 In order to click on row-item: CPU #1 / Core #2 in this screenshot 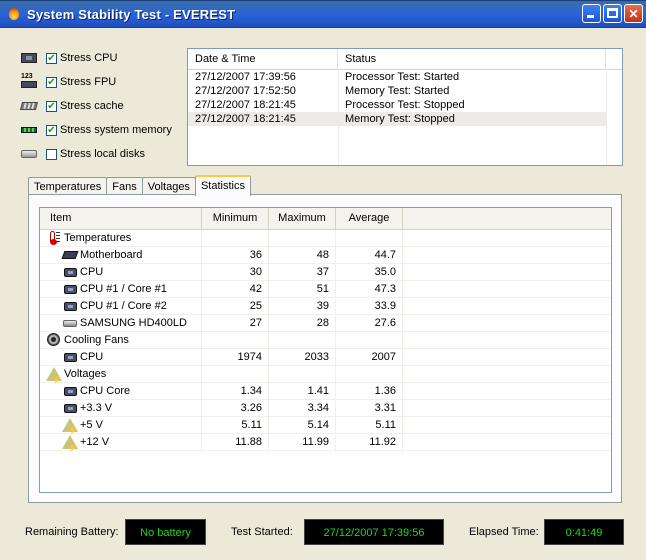, I will do `click(123, 305)`.